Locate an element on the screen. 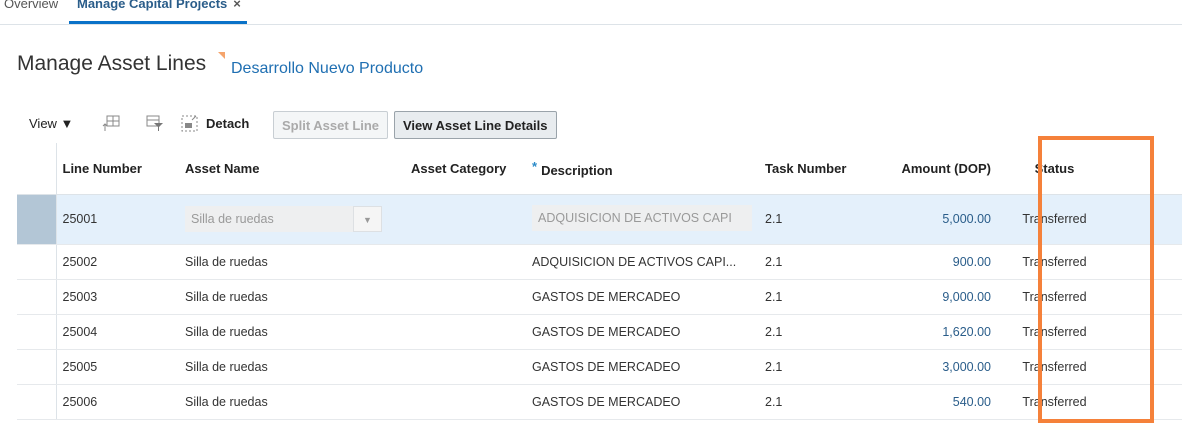  amount: 9,000.00 is located at coordinates (933, 297).